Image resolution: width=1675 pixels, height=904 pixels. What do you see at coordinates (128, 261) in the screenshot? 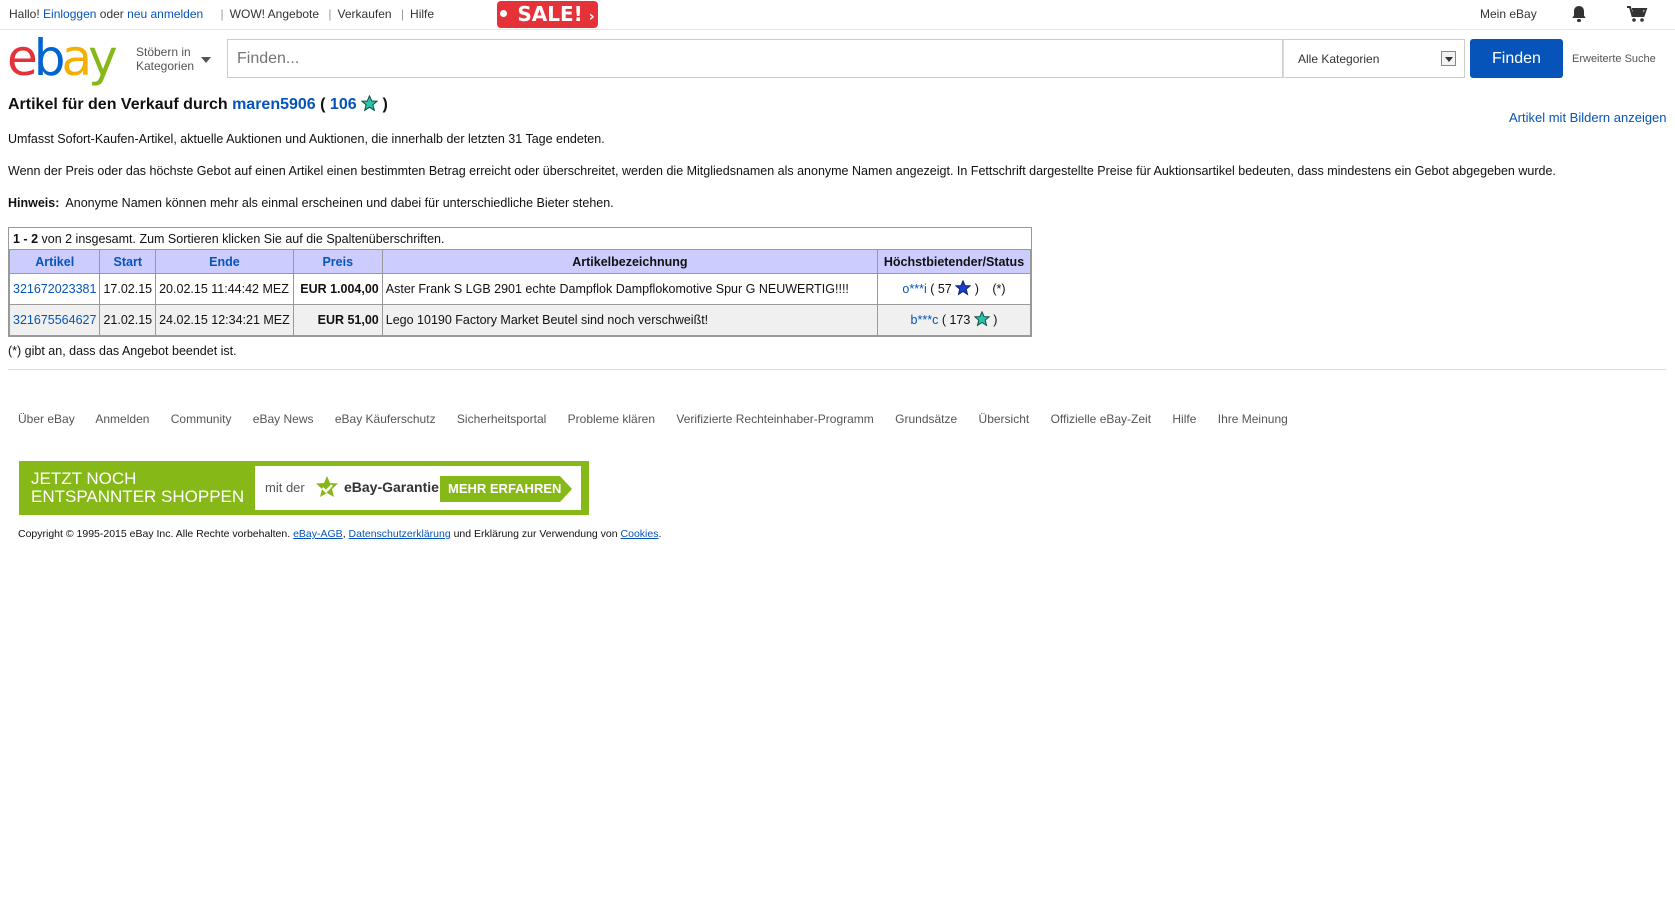
I see `col-header-start: Start` at bounding box center [128, 261].